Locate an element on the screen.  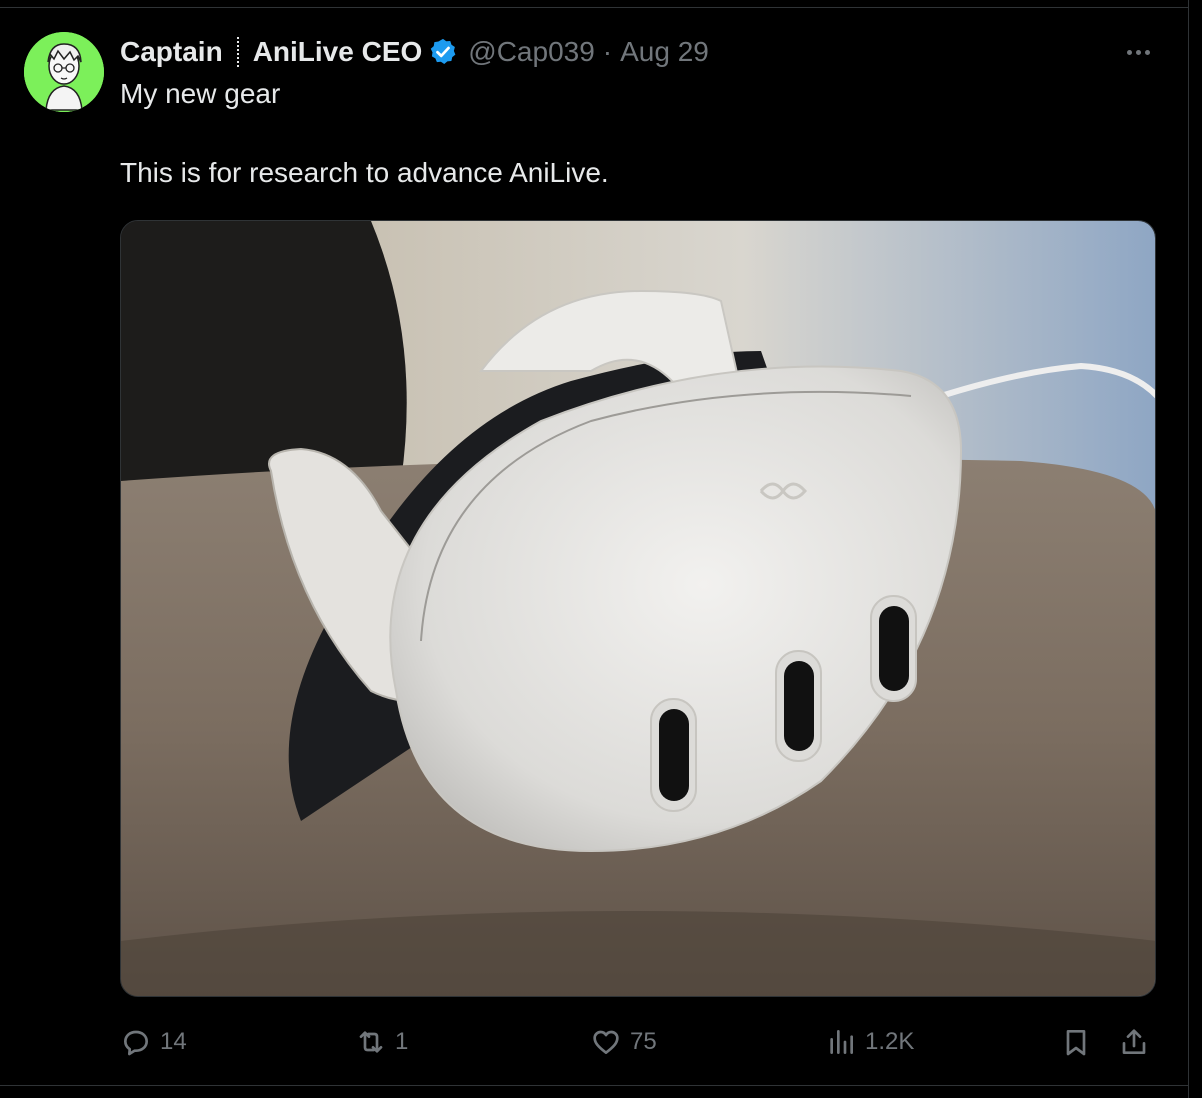
verified-badge-icon is located at coordinates (443, 51).